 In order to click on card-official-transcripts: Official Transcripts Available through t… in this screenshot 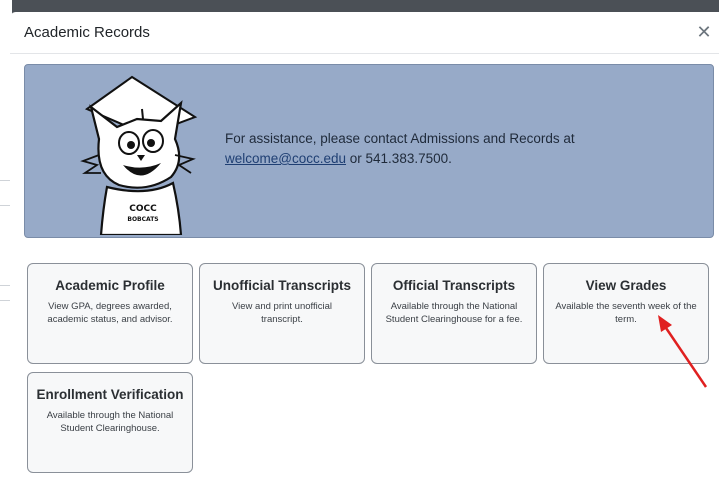, I will do `click(454, 313)`.